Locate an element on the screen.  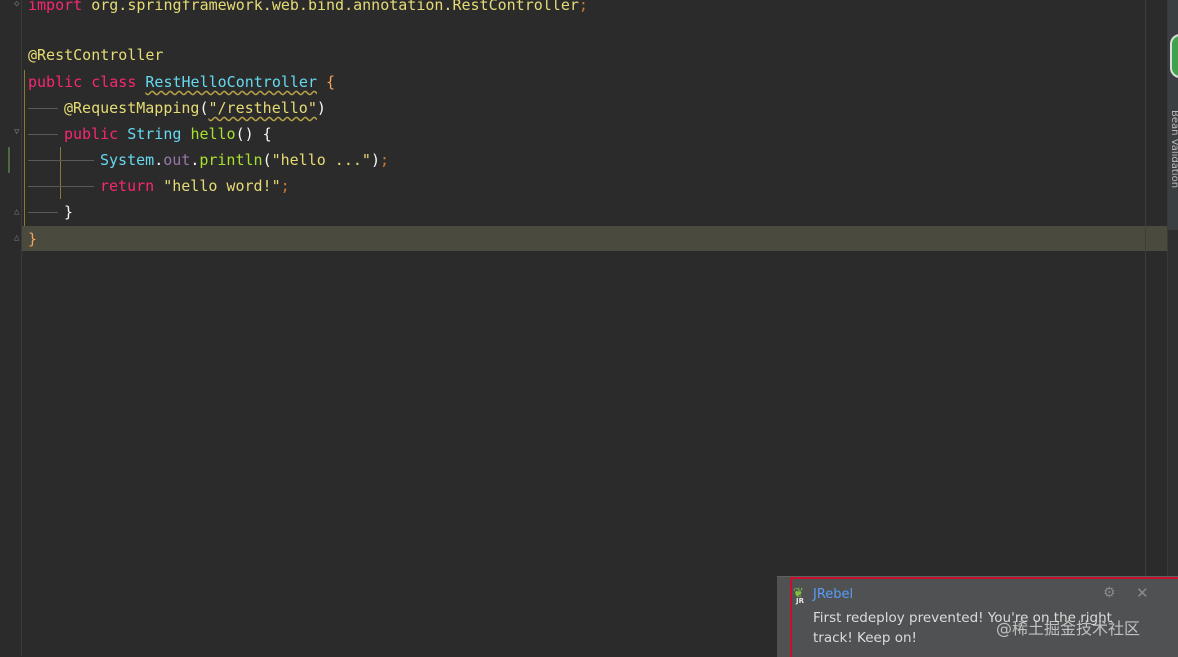
class-name: RestHelloController is located at coordinates (231, 82).